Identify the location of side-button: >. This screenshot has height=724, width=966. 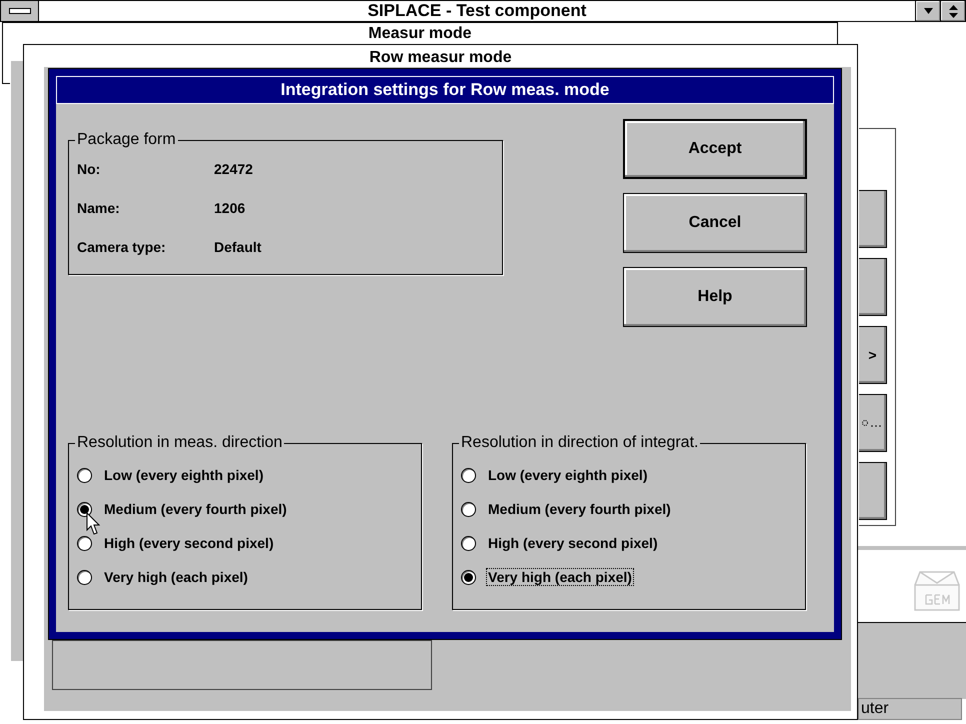
(873, 355).